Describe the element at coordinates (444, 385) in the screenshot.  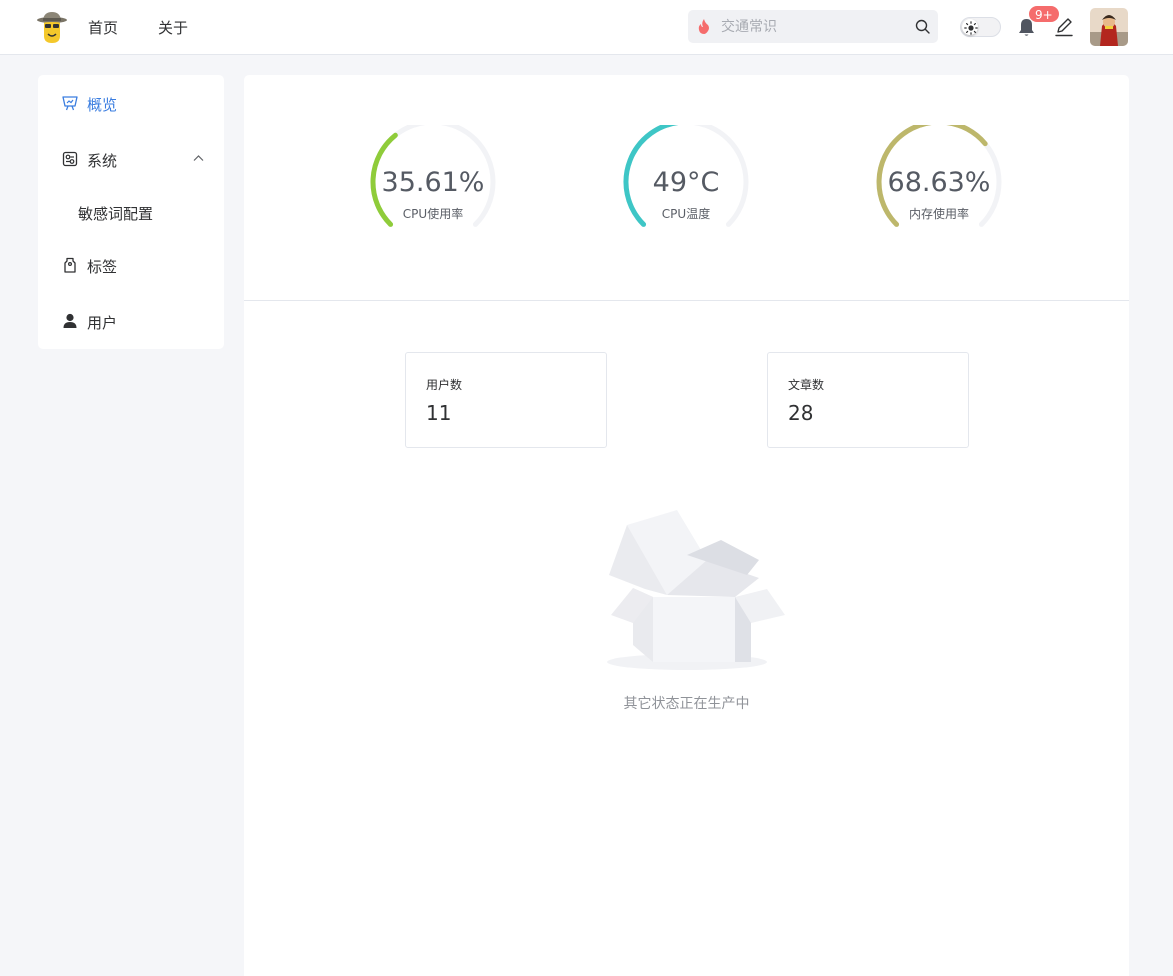
I see `stat-title: 用户数` at that location.